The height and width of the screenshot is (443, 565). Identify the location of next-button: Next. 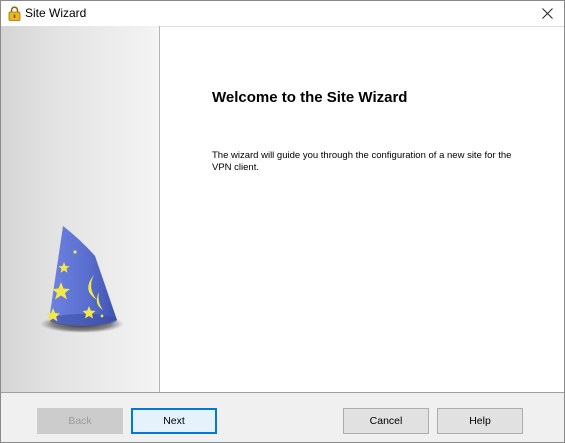
(174, 421).